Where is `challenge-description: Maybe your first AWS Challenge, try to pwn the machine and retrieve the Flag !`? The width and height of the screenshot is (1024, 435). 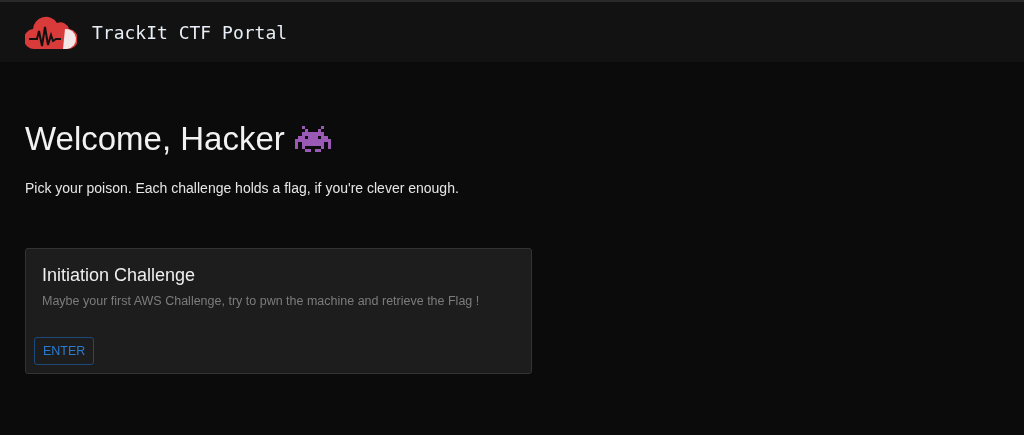
challenge-description: Maybe your first AWS Challenge, try to pwn the machine and retrieve the Flag ! is located at coordinates (261, 301).